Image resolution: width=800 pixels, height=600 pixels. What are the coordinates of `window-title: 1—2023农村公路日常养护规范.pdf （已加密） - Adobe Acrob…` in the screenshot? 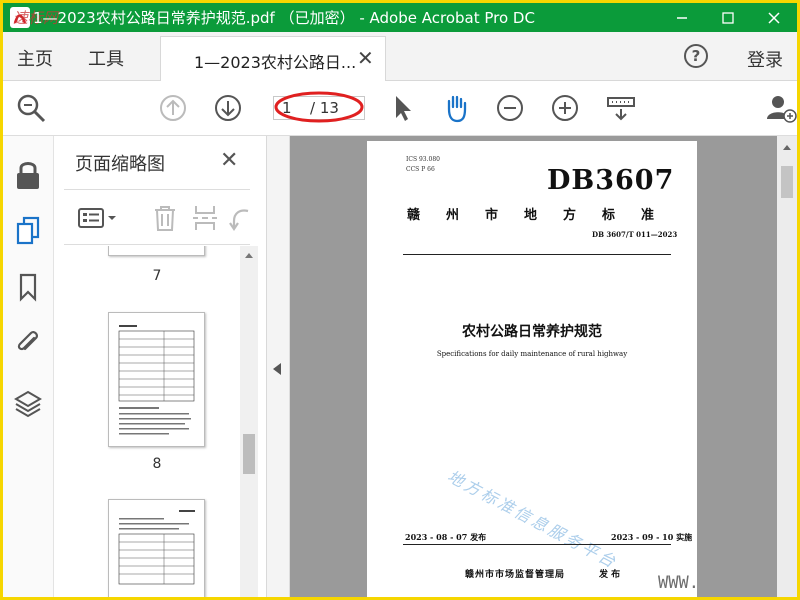 It's located at (284, 18).